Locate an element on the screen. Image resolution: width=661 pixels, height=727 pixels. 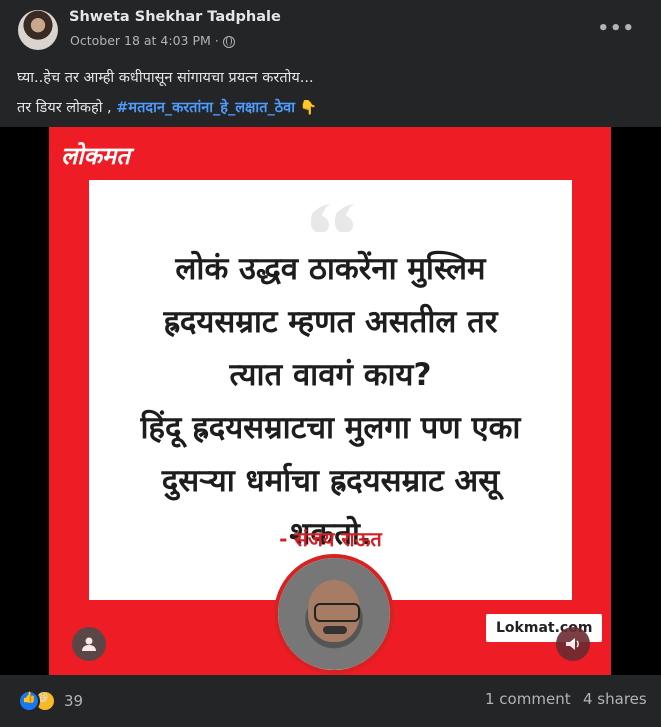
profile-icon is located at coordinates (89, 644).